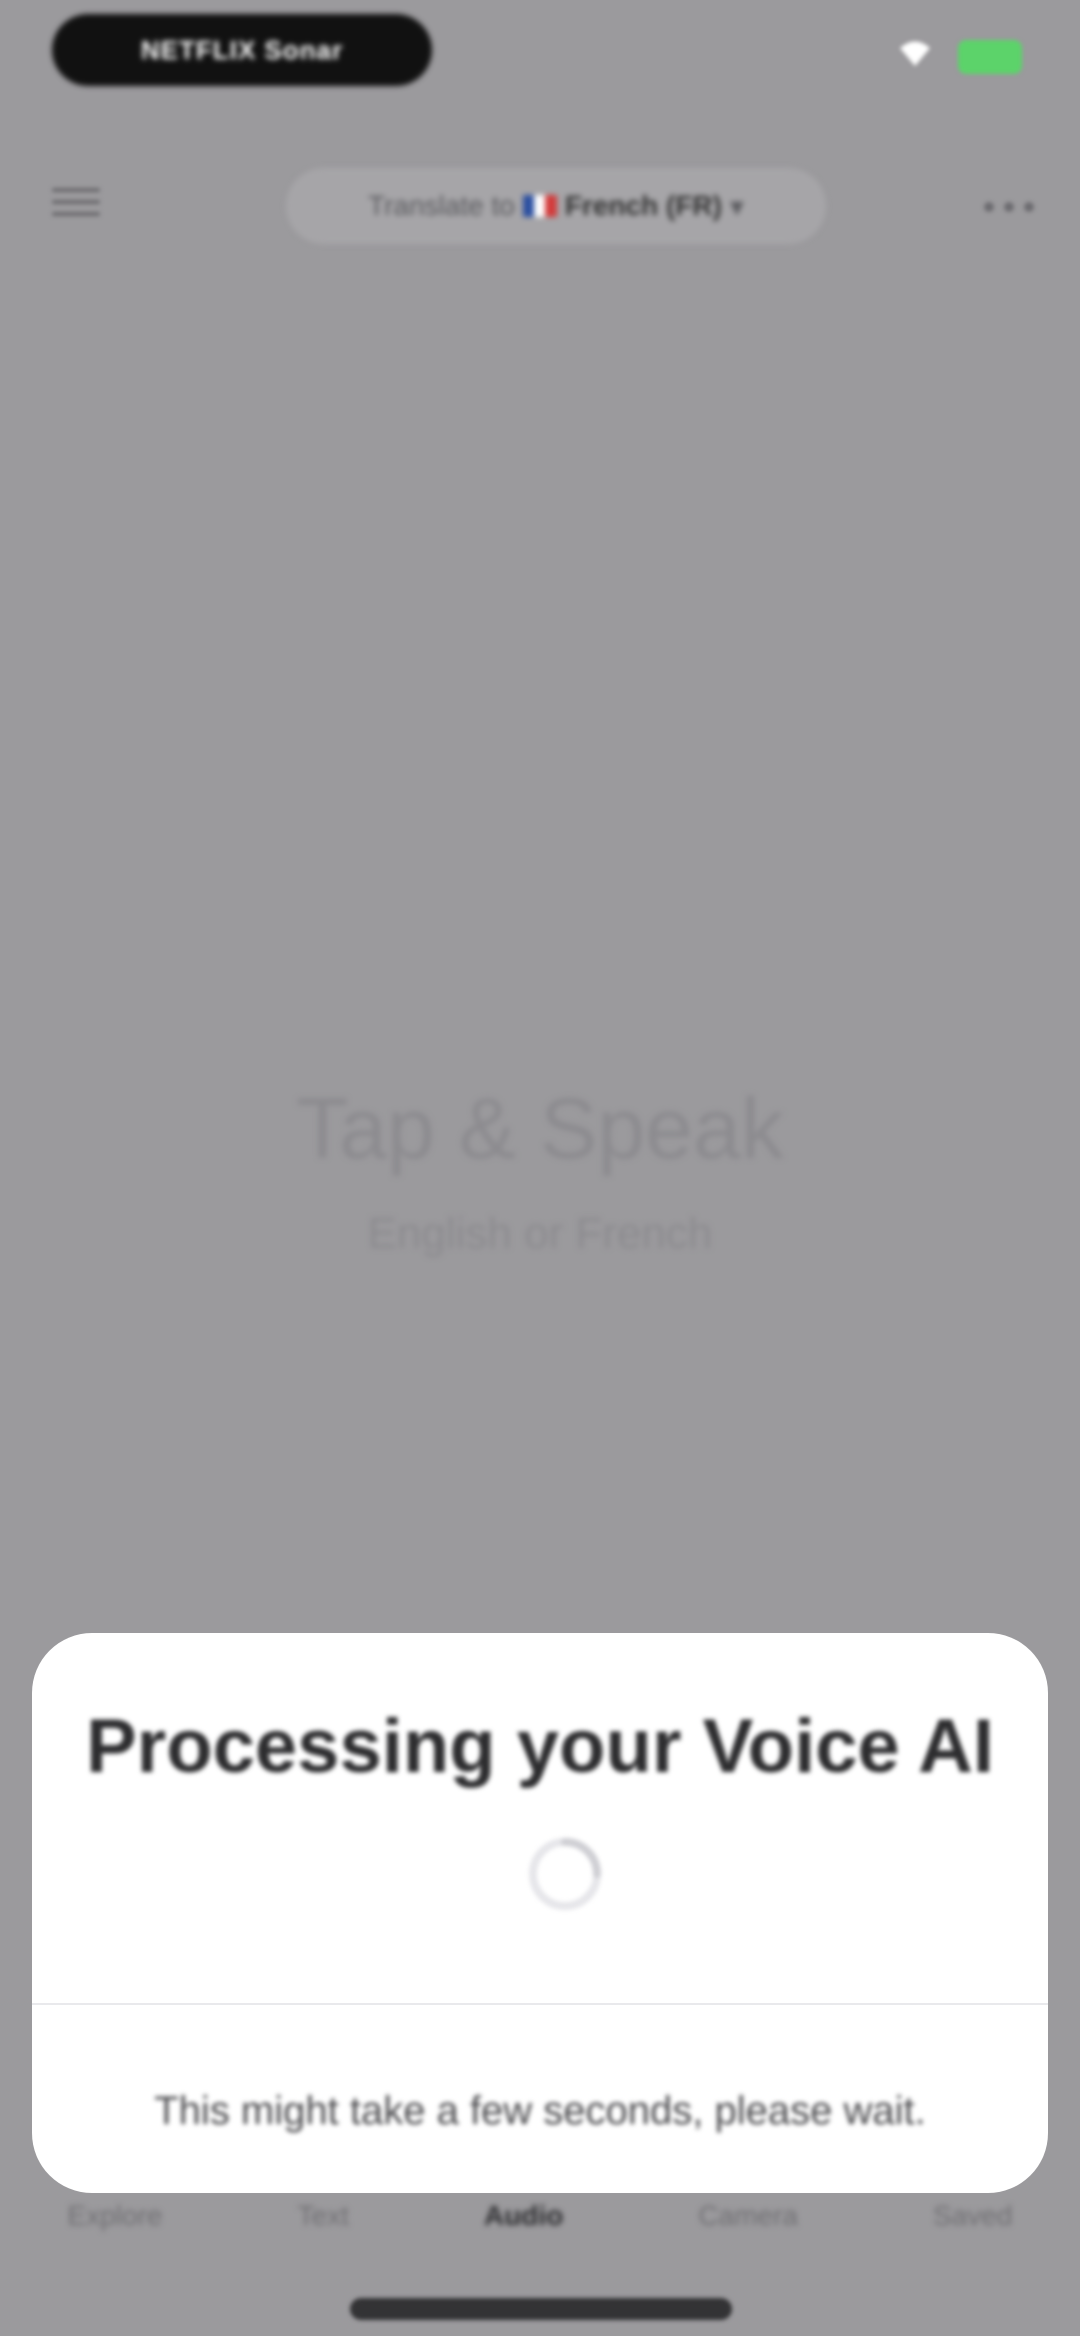  Describe the element at coordinates (540, 1746) in the screenshot. I see `dialog-title: Processing your Voice AI` at that location.